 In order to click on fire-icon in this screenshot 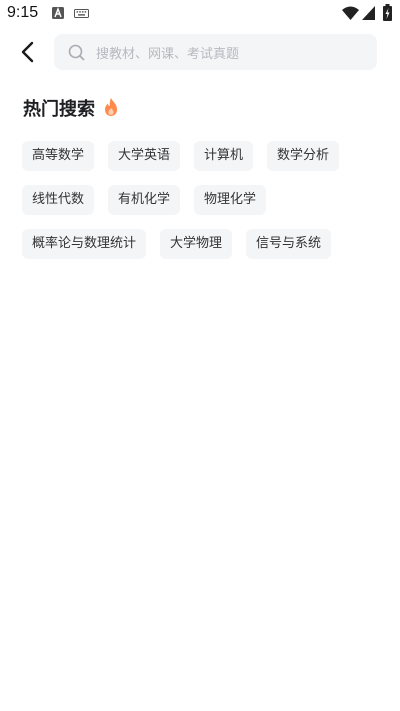, I will do `click(111, 107)`.